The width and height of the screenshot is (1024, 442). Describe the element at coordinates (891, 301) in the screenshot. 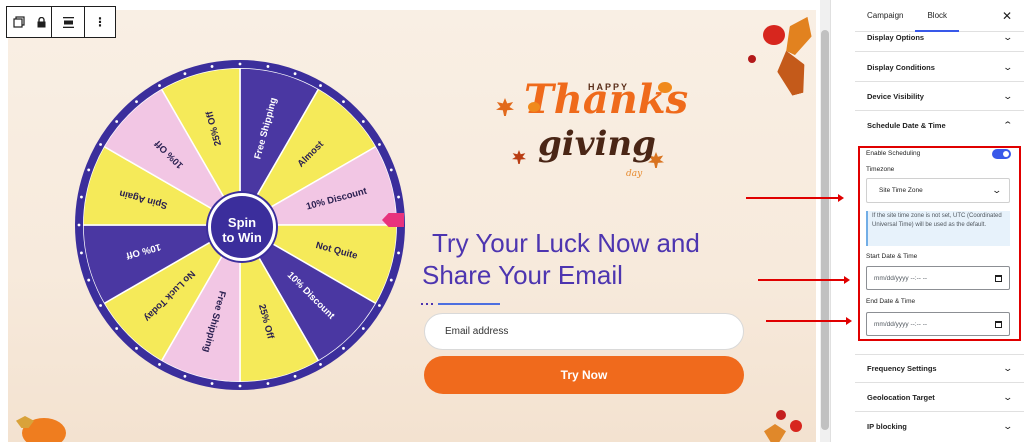

I see `end-date-label: End Date & Time` at that location.